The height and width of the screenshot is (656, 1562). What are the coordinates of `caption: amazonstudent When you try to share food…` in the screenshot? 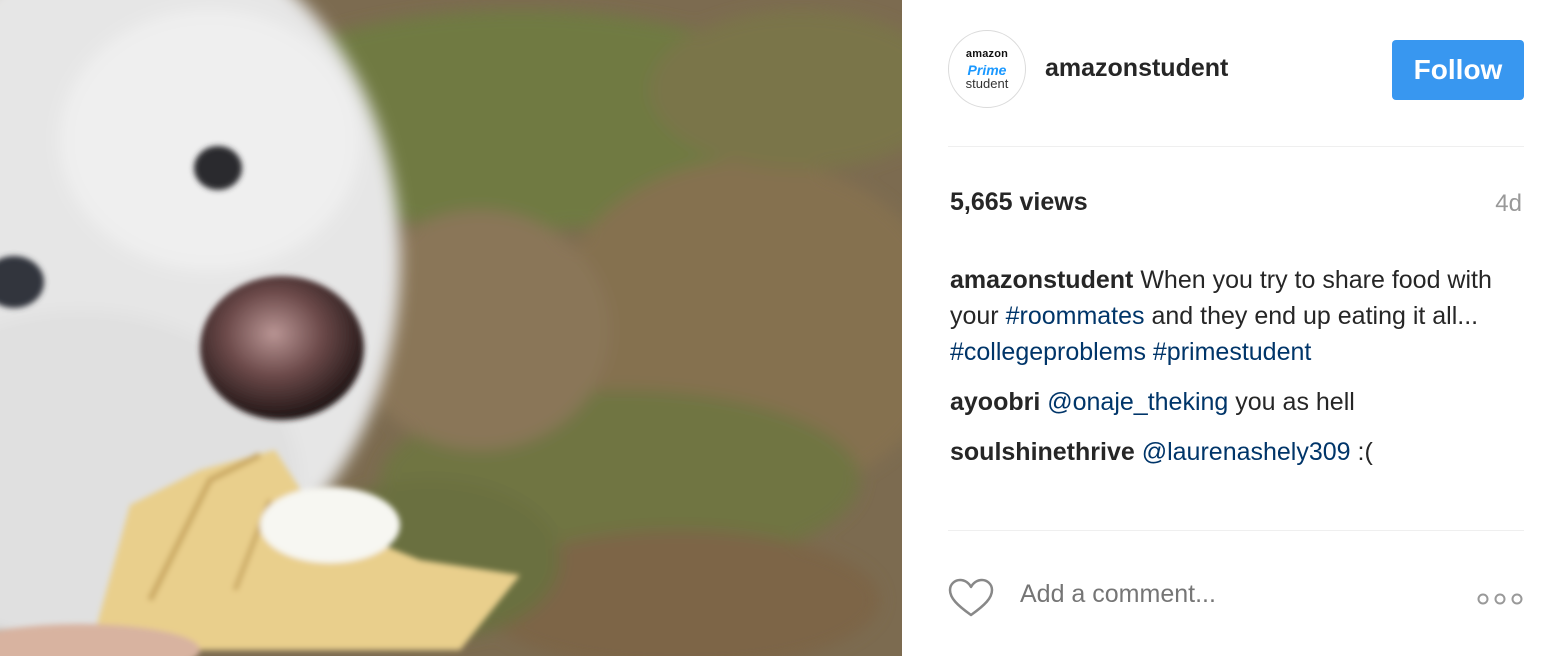 It's located at (1240, 316).